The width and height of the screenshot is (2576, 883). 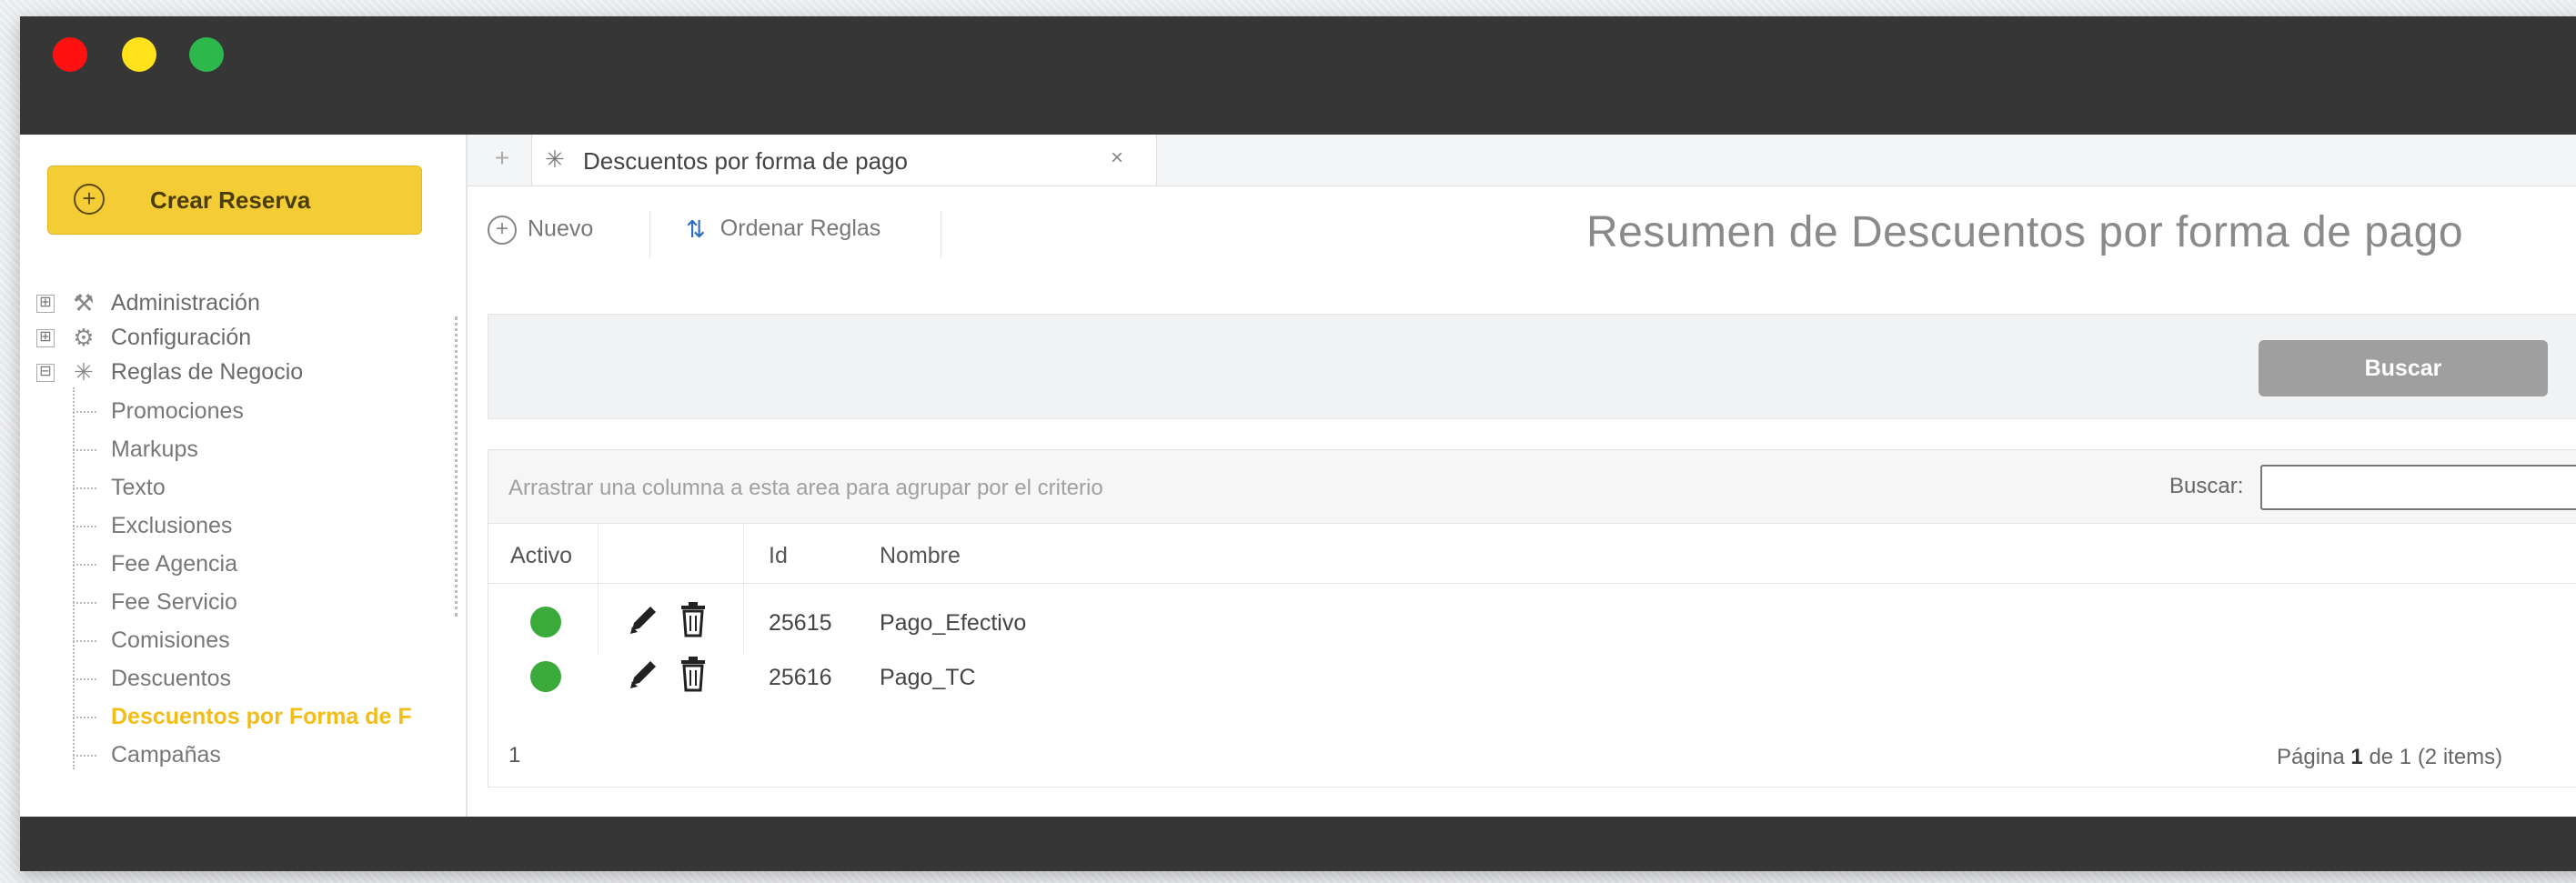 I want to click on sidebar-item-fee-agencia: Fee Agencia, so click(x=155, y=570).